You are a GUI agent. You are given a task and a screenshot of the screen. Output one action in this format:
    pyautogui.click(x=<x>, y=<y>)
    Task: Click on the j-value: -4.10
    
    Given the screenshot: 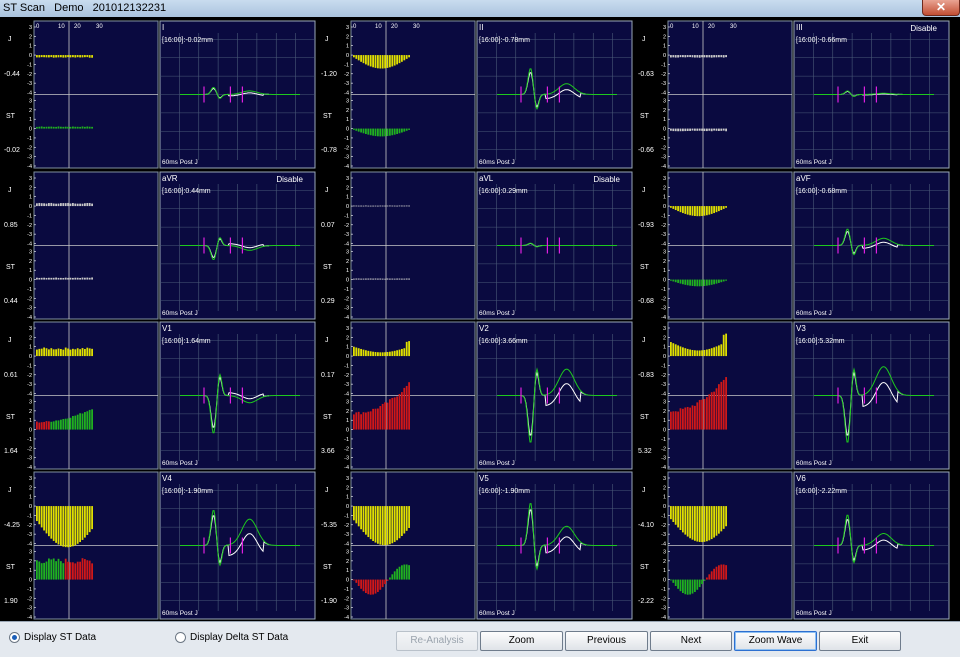 What is the action you would take?
    pyautogui.click(x=646, y=525)
    